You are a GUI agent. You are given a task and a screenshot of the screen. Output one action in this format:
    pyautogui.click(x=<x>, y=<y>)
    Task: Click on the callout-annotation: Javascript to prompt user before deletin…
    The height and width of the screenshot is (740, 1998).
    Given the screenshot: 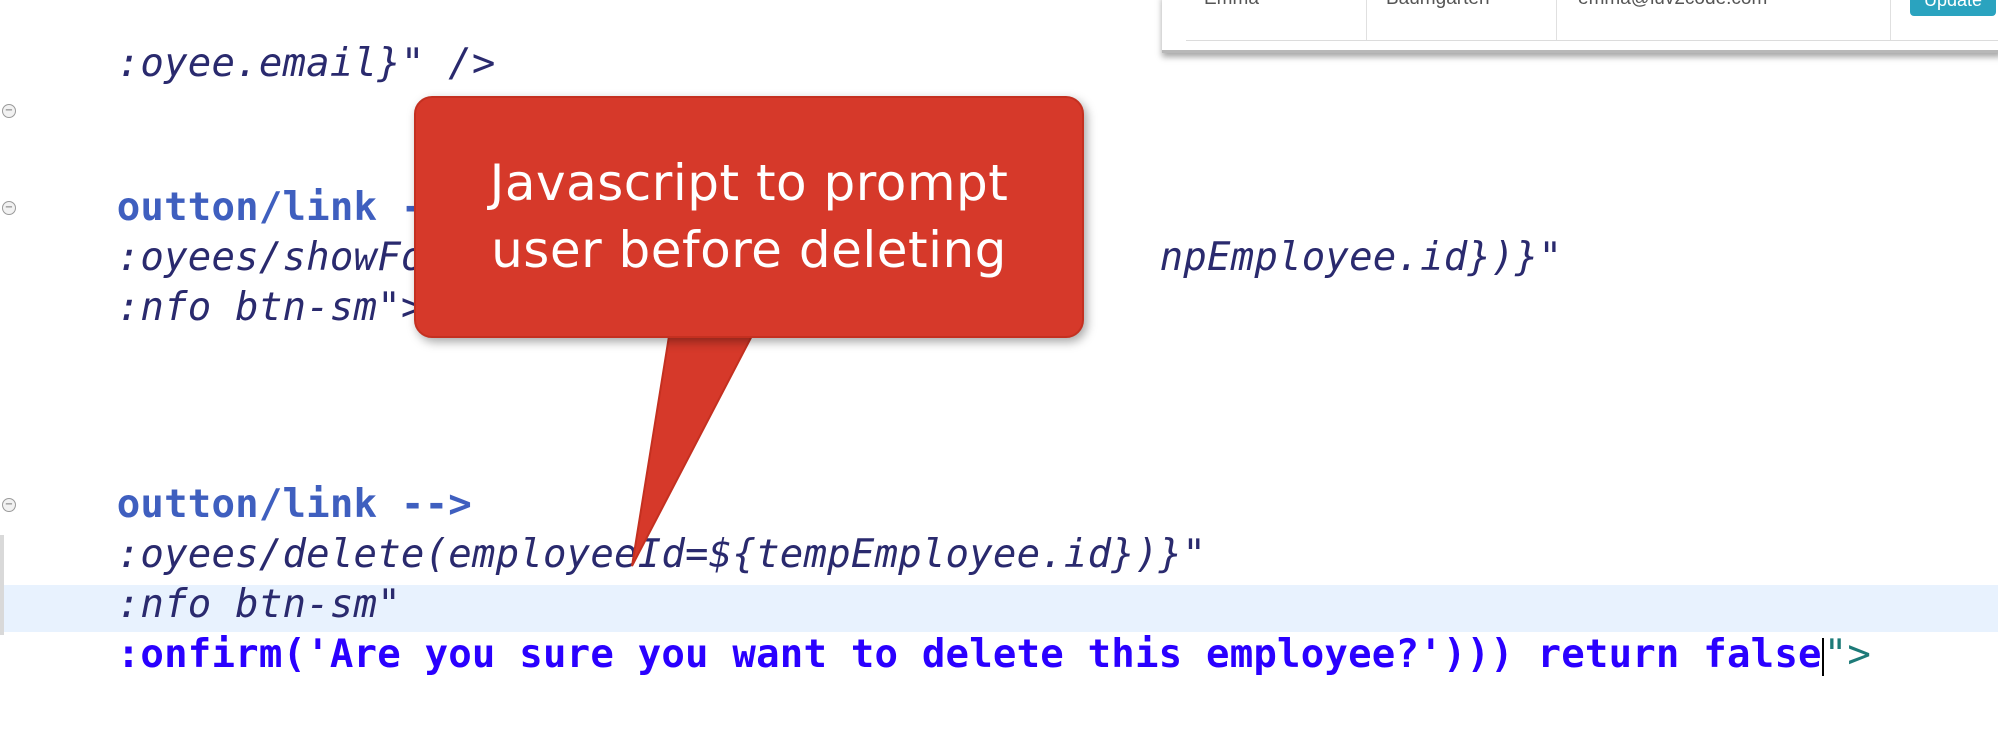 What is the action you would take?
    pyautogui.click(x=749, y=217)
    